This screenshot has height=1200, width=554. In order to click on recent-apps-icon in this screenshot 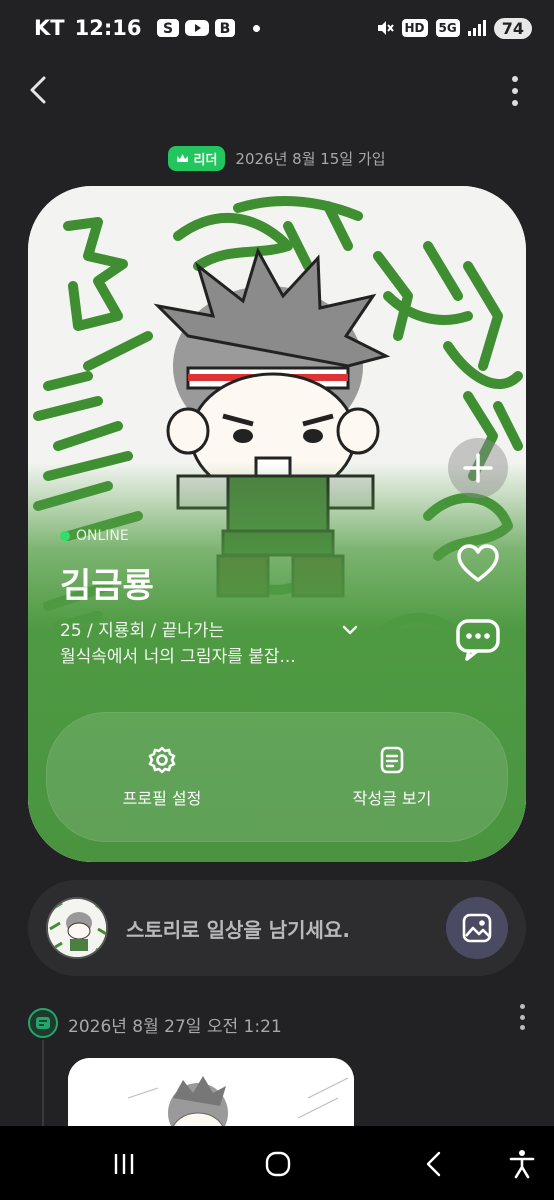, I will do `click(124, 1164)`.